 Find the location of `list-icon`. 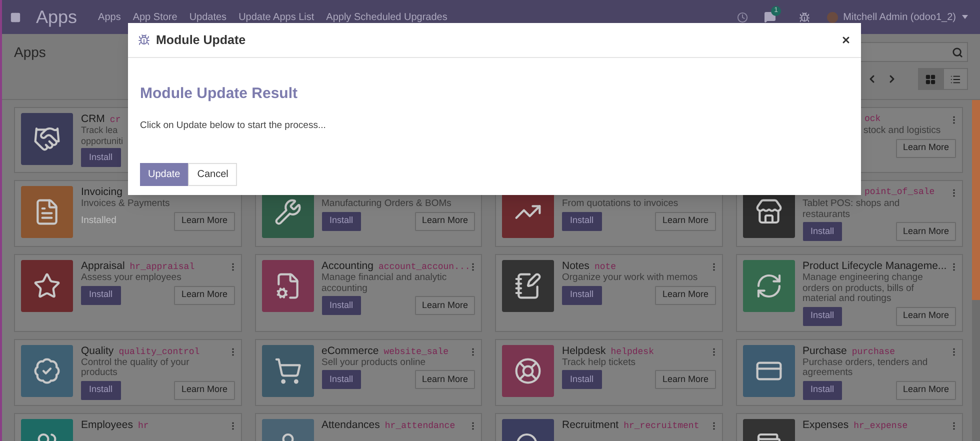

list-icon is located at coordinates (955, 79).